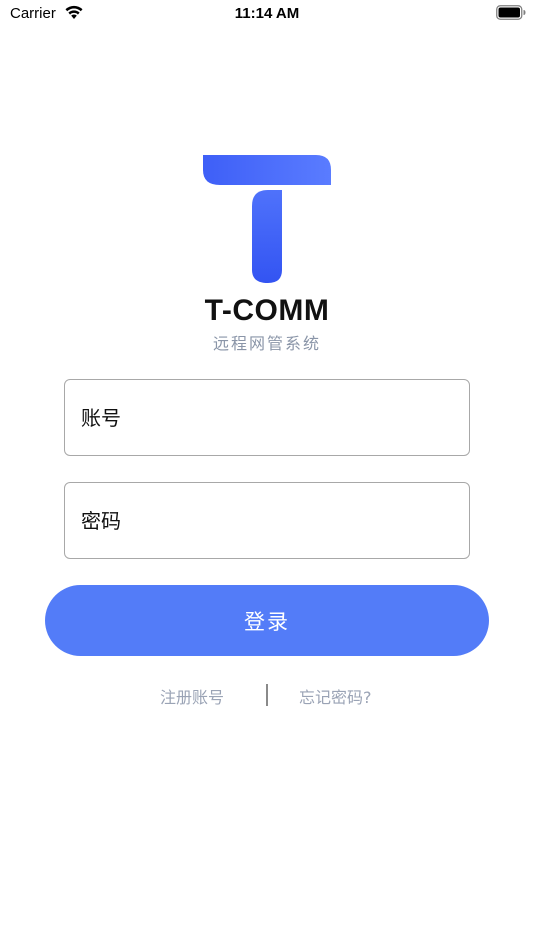 Image resolution: width=534 pixels, height=950 pixels. I want to click on account-input, so click(267, 417).